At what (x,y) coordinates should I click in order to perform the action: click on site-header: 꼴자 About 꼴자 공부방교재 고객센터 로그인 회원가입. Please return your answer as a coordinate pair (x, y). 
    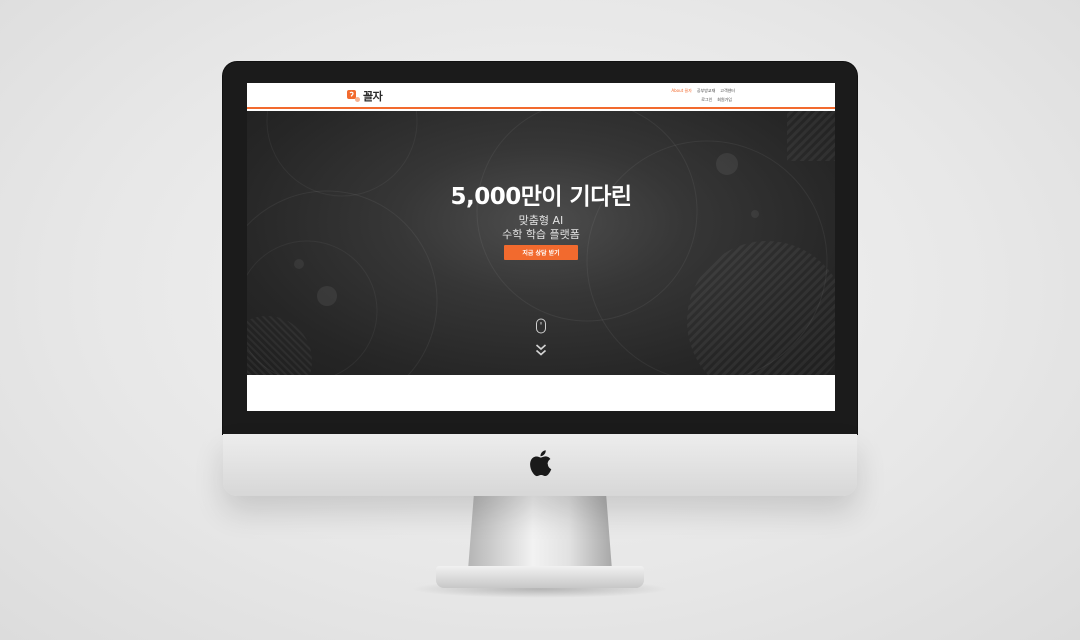
    Looking at the image, I should click on (541, 96).